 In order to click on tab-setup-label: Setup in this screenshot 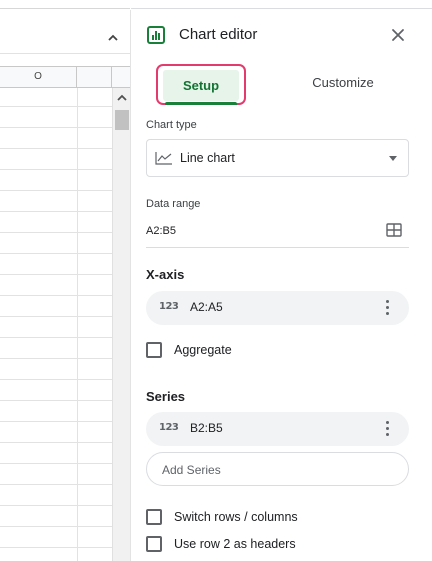, I will do `click(201, 85)`.